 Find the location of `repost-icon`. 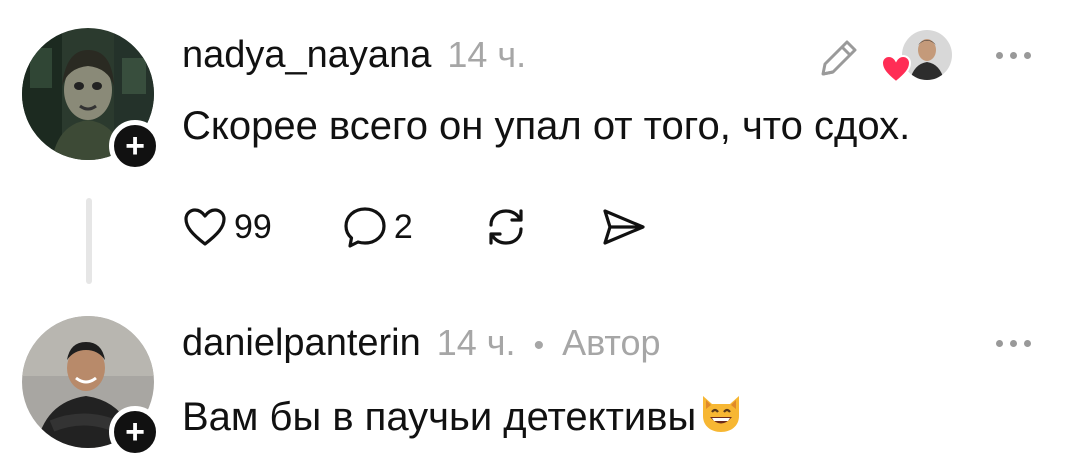

repost-icon is located at coordinates (506, 227).